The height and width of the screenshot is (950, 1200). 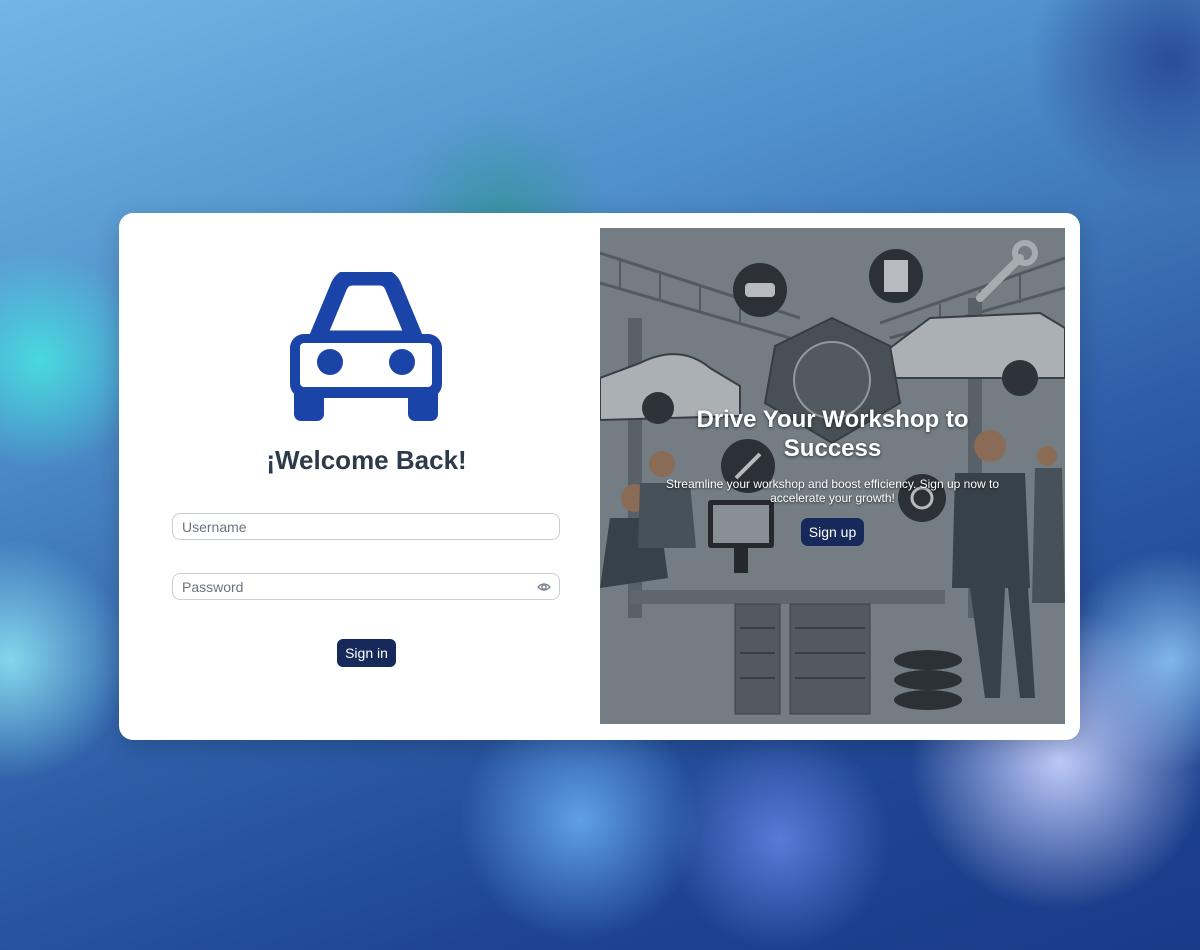 I want to click on username-field, so click(x=366, y=526).